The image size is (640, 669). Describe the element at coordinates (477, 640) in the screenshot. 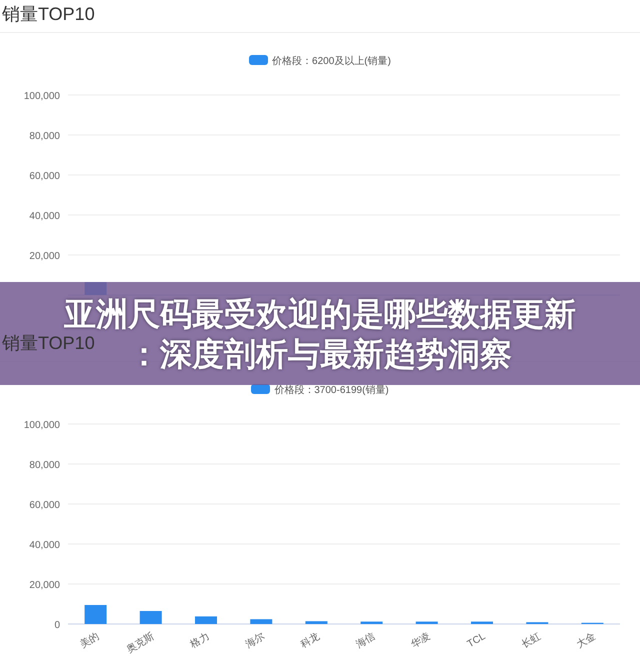

I see `category-label: TCL` at that location.